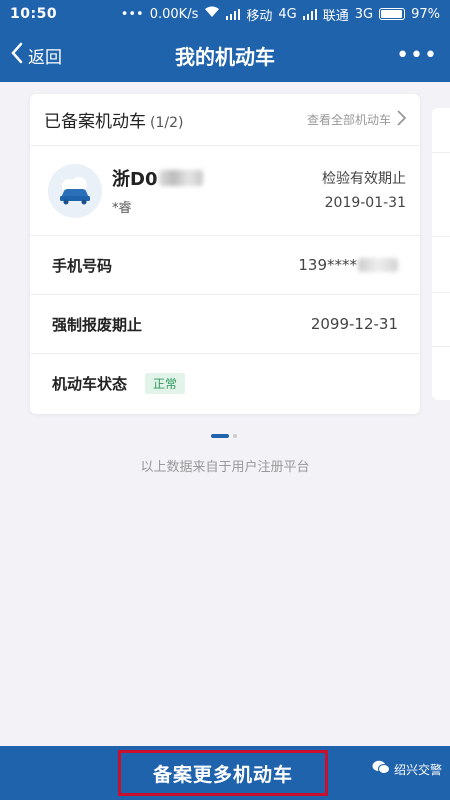 The height and width of the screenshot is (800, 450). What do you see at coordinates (402, 119) in the screenshot?
I see `chevron-right-icon` at bounding box center [402, 119].